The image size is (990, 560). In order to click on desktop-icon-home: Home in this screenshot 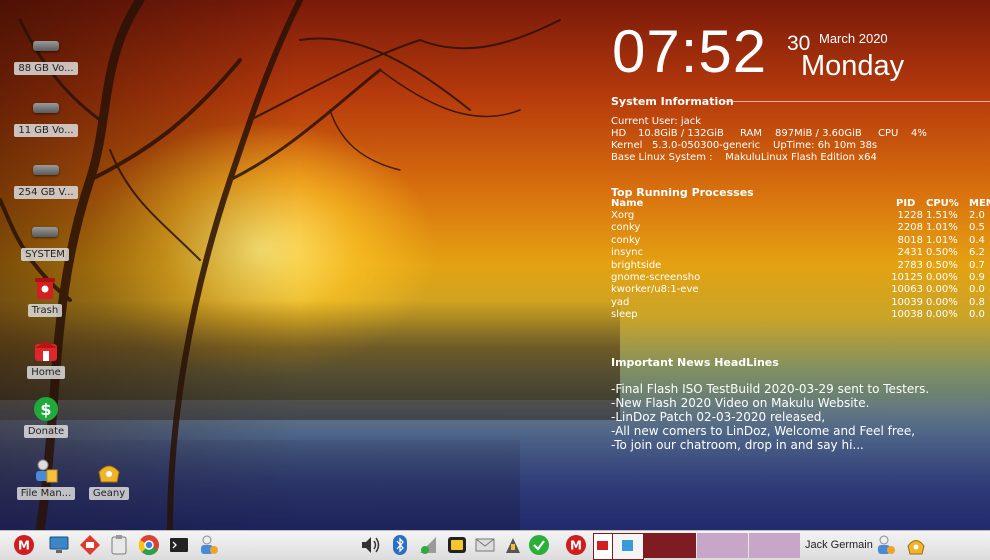, I will do `click(46, 358)`.